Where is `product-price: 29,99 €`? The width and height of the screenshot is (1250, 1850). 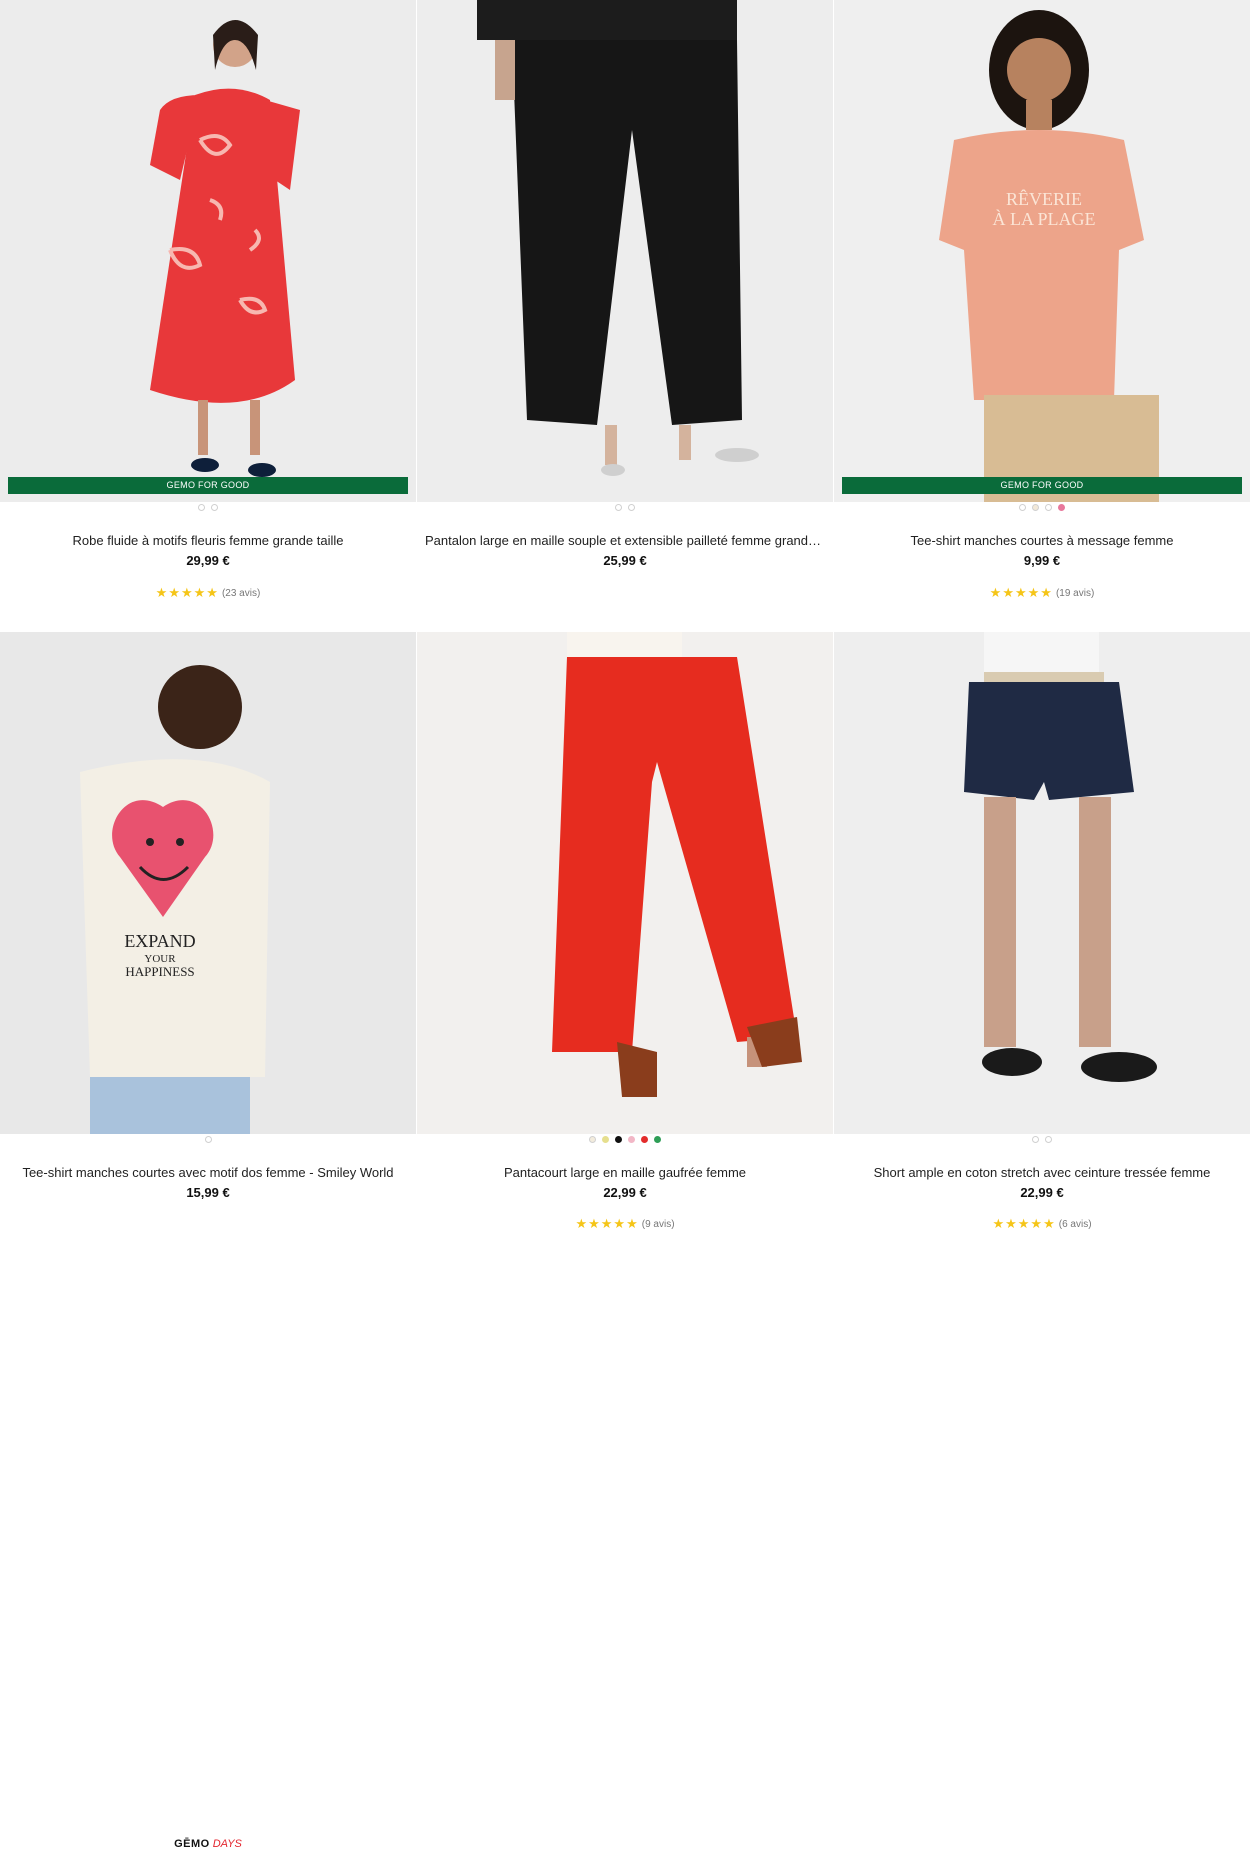
product-price: 29,99 € is located at coordinates (208, 560).